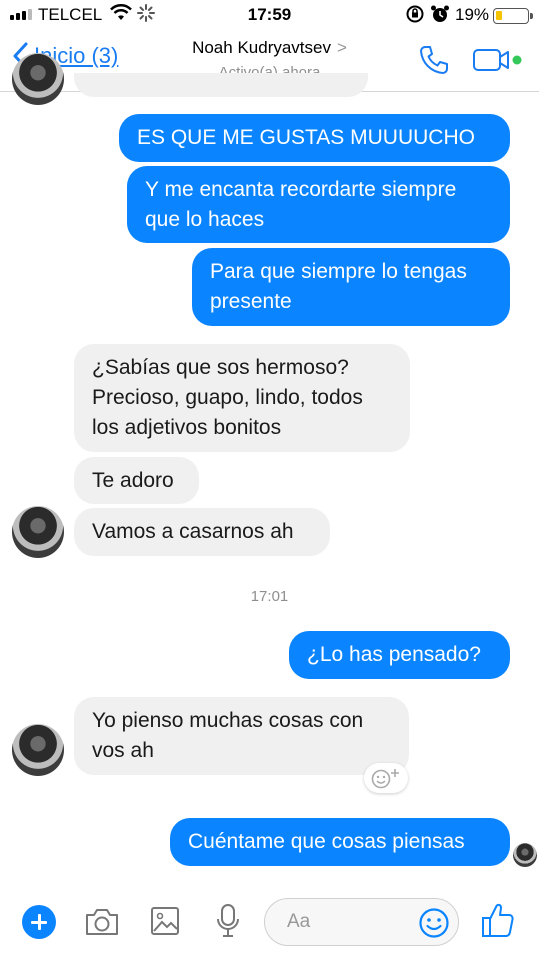 The width and height of the screenshot is (539, 960). Describe the element at coordinates (261, 47) in the screenshot. I see `contact-name: Noah Kudryavtsev` at that location.